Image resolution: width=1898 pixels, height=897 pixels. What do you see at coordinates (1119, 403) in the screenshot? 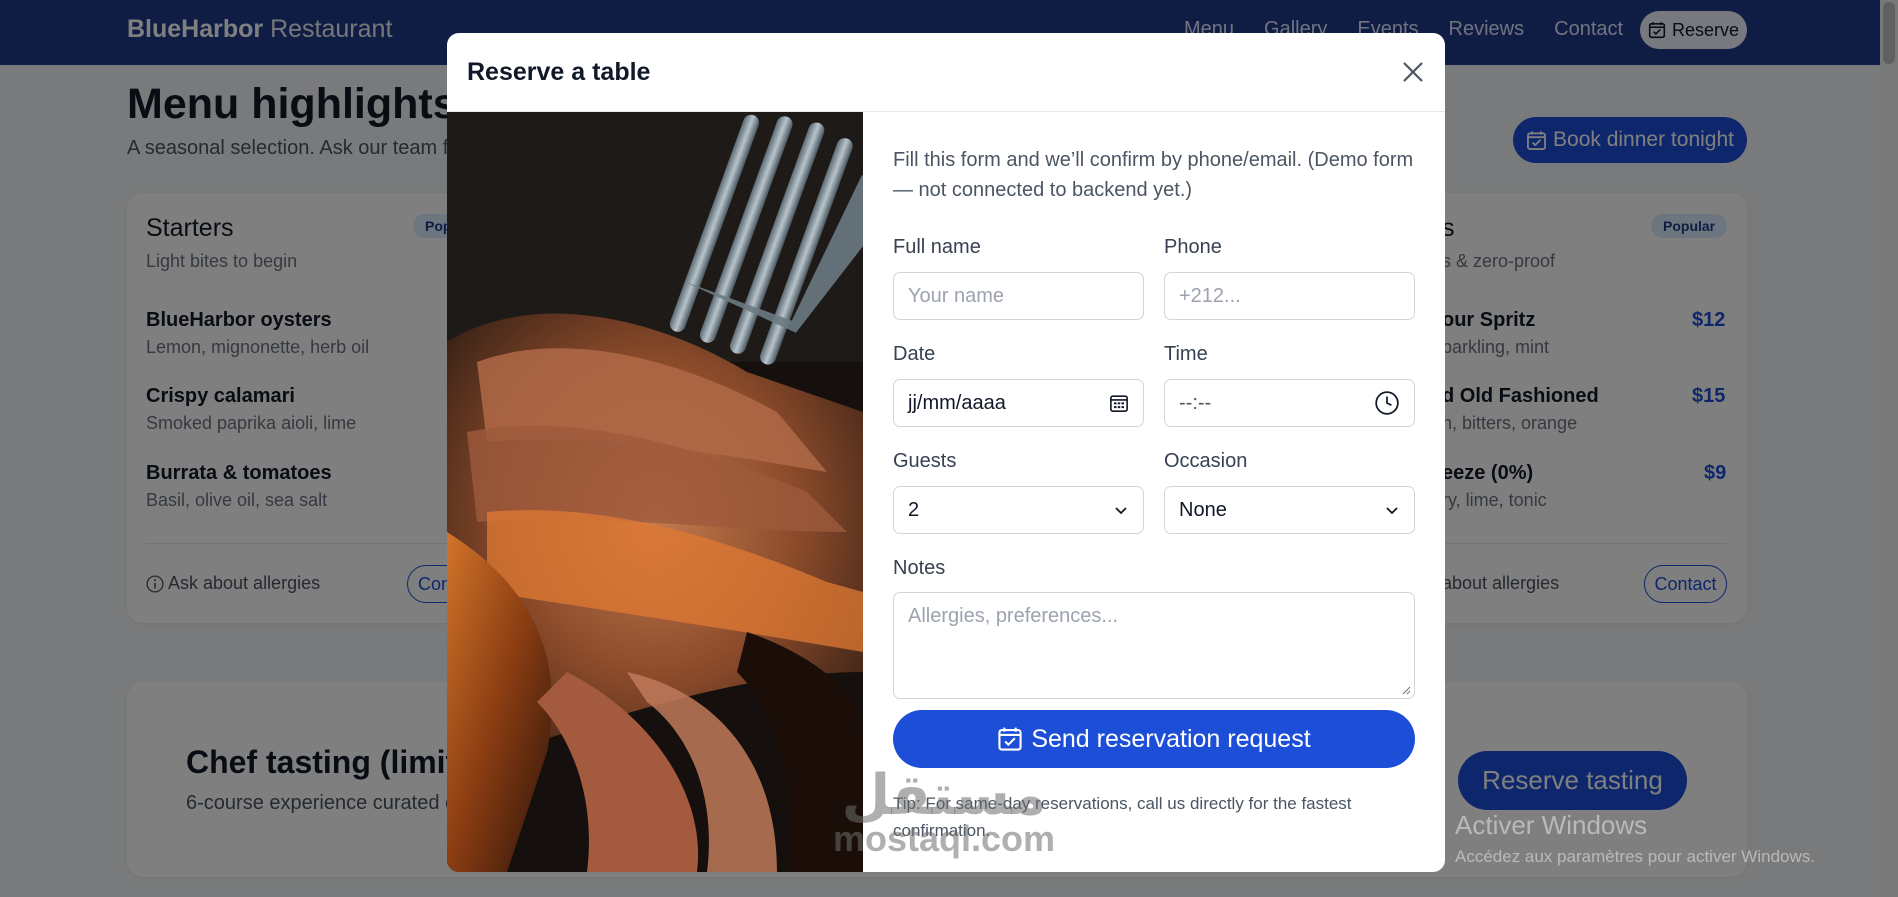
I see `calendar-icon` at bounding box center [1119, 403].